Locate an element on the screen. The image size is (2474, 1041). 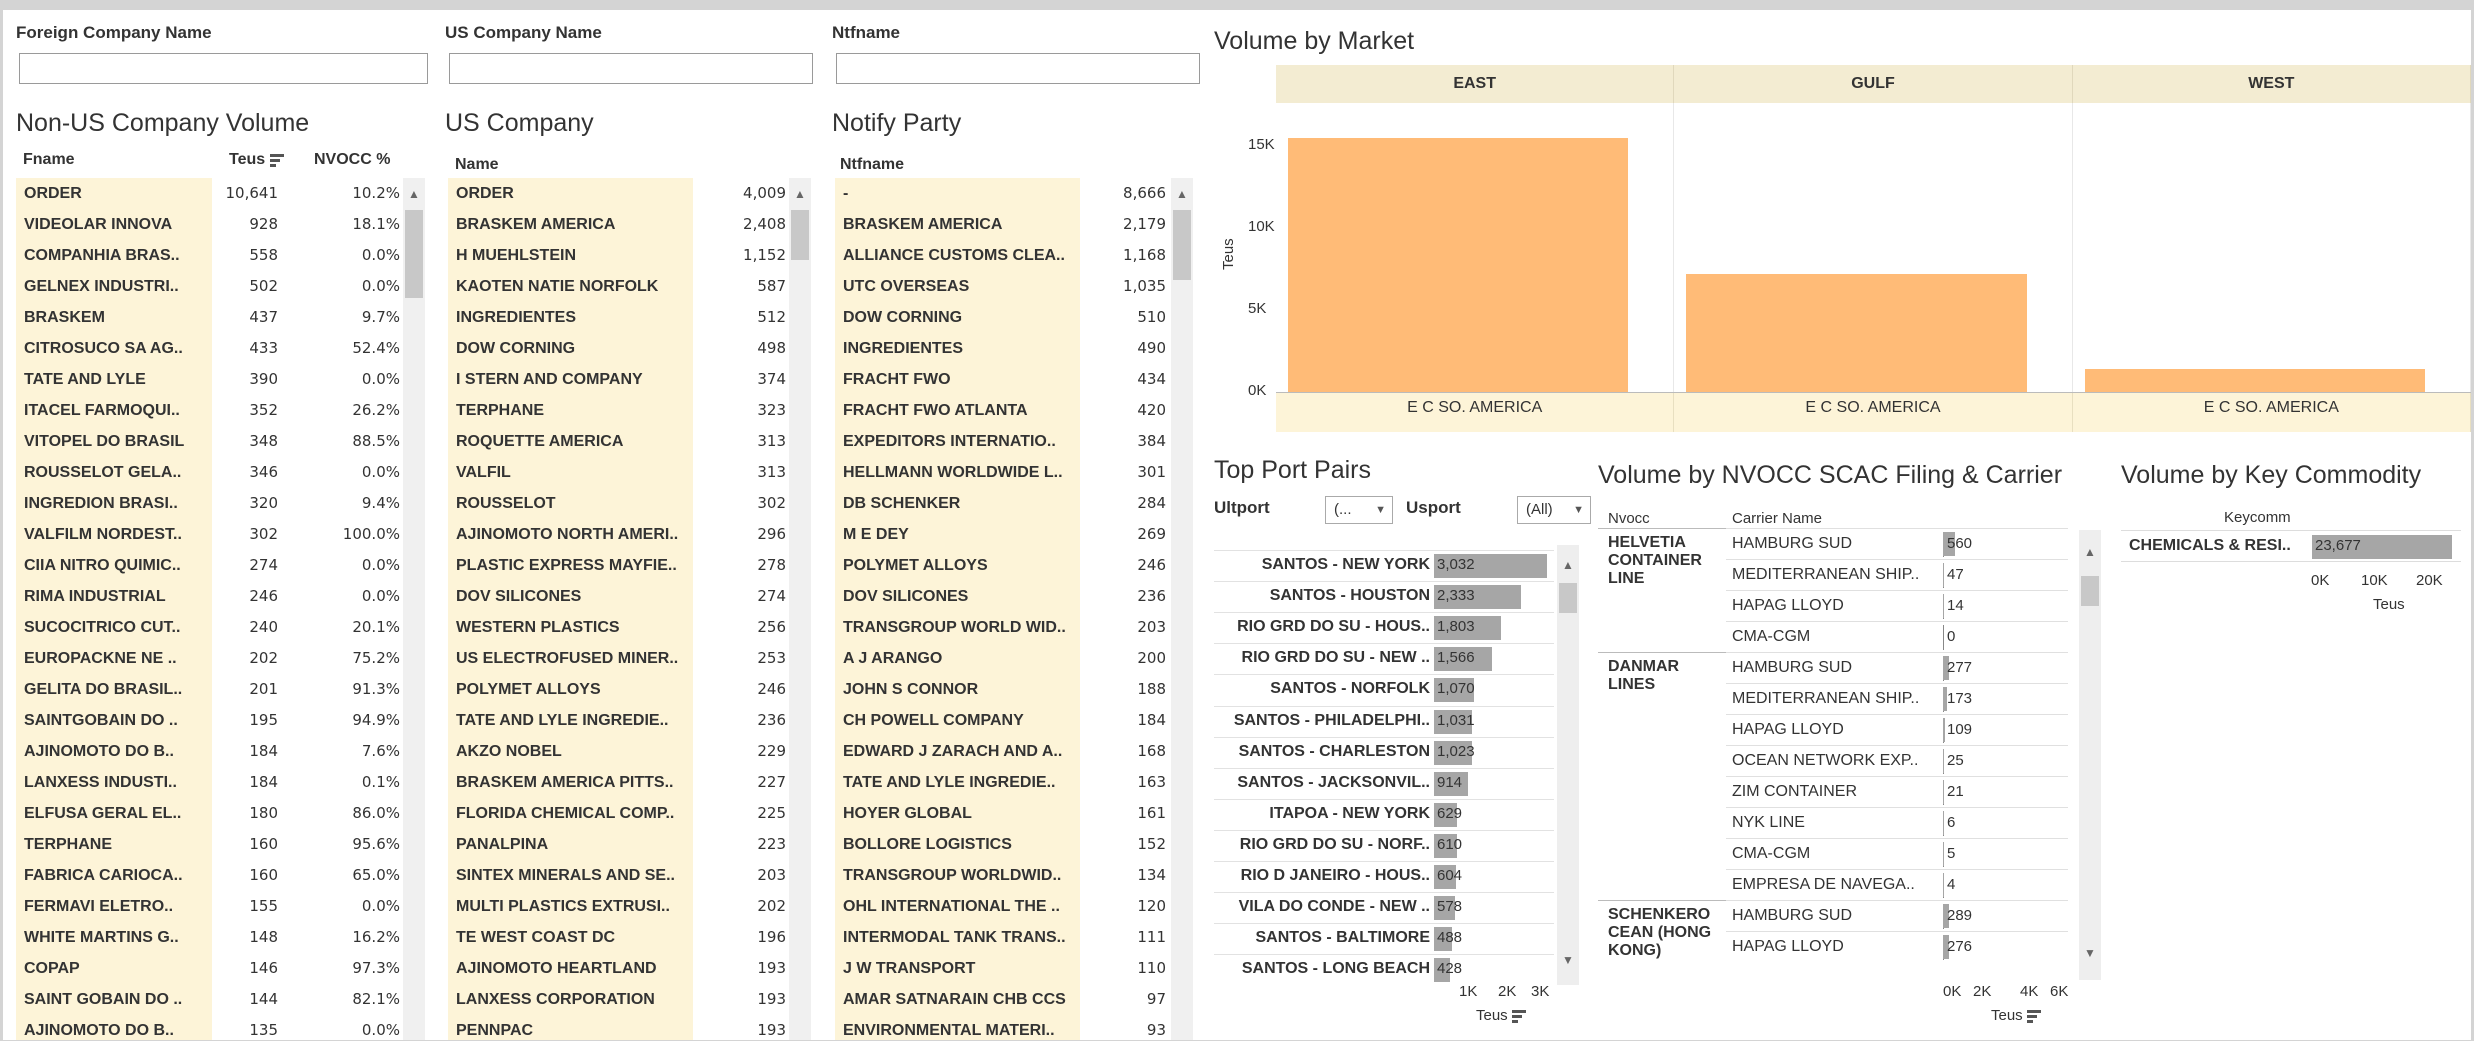
table-row: WESTERN PLASTICS 256 is located at coordinates (619, 627).